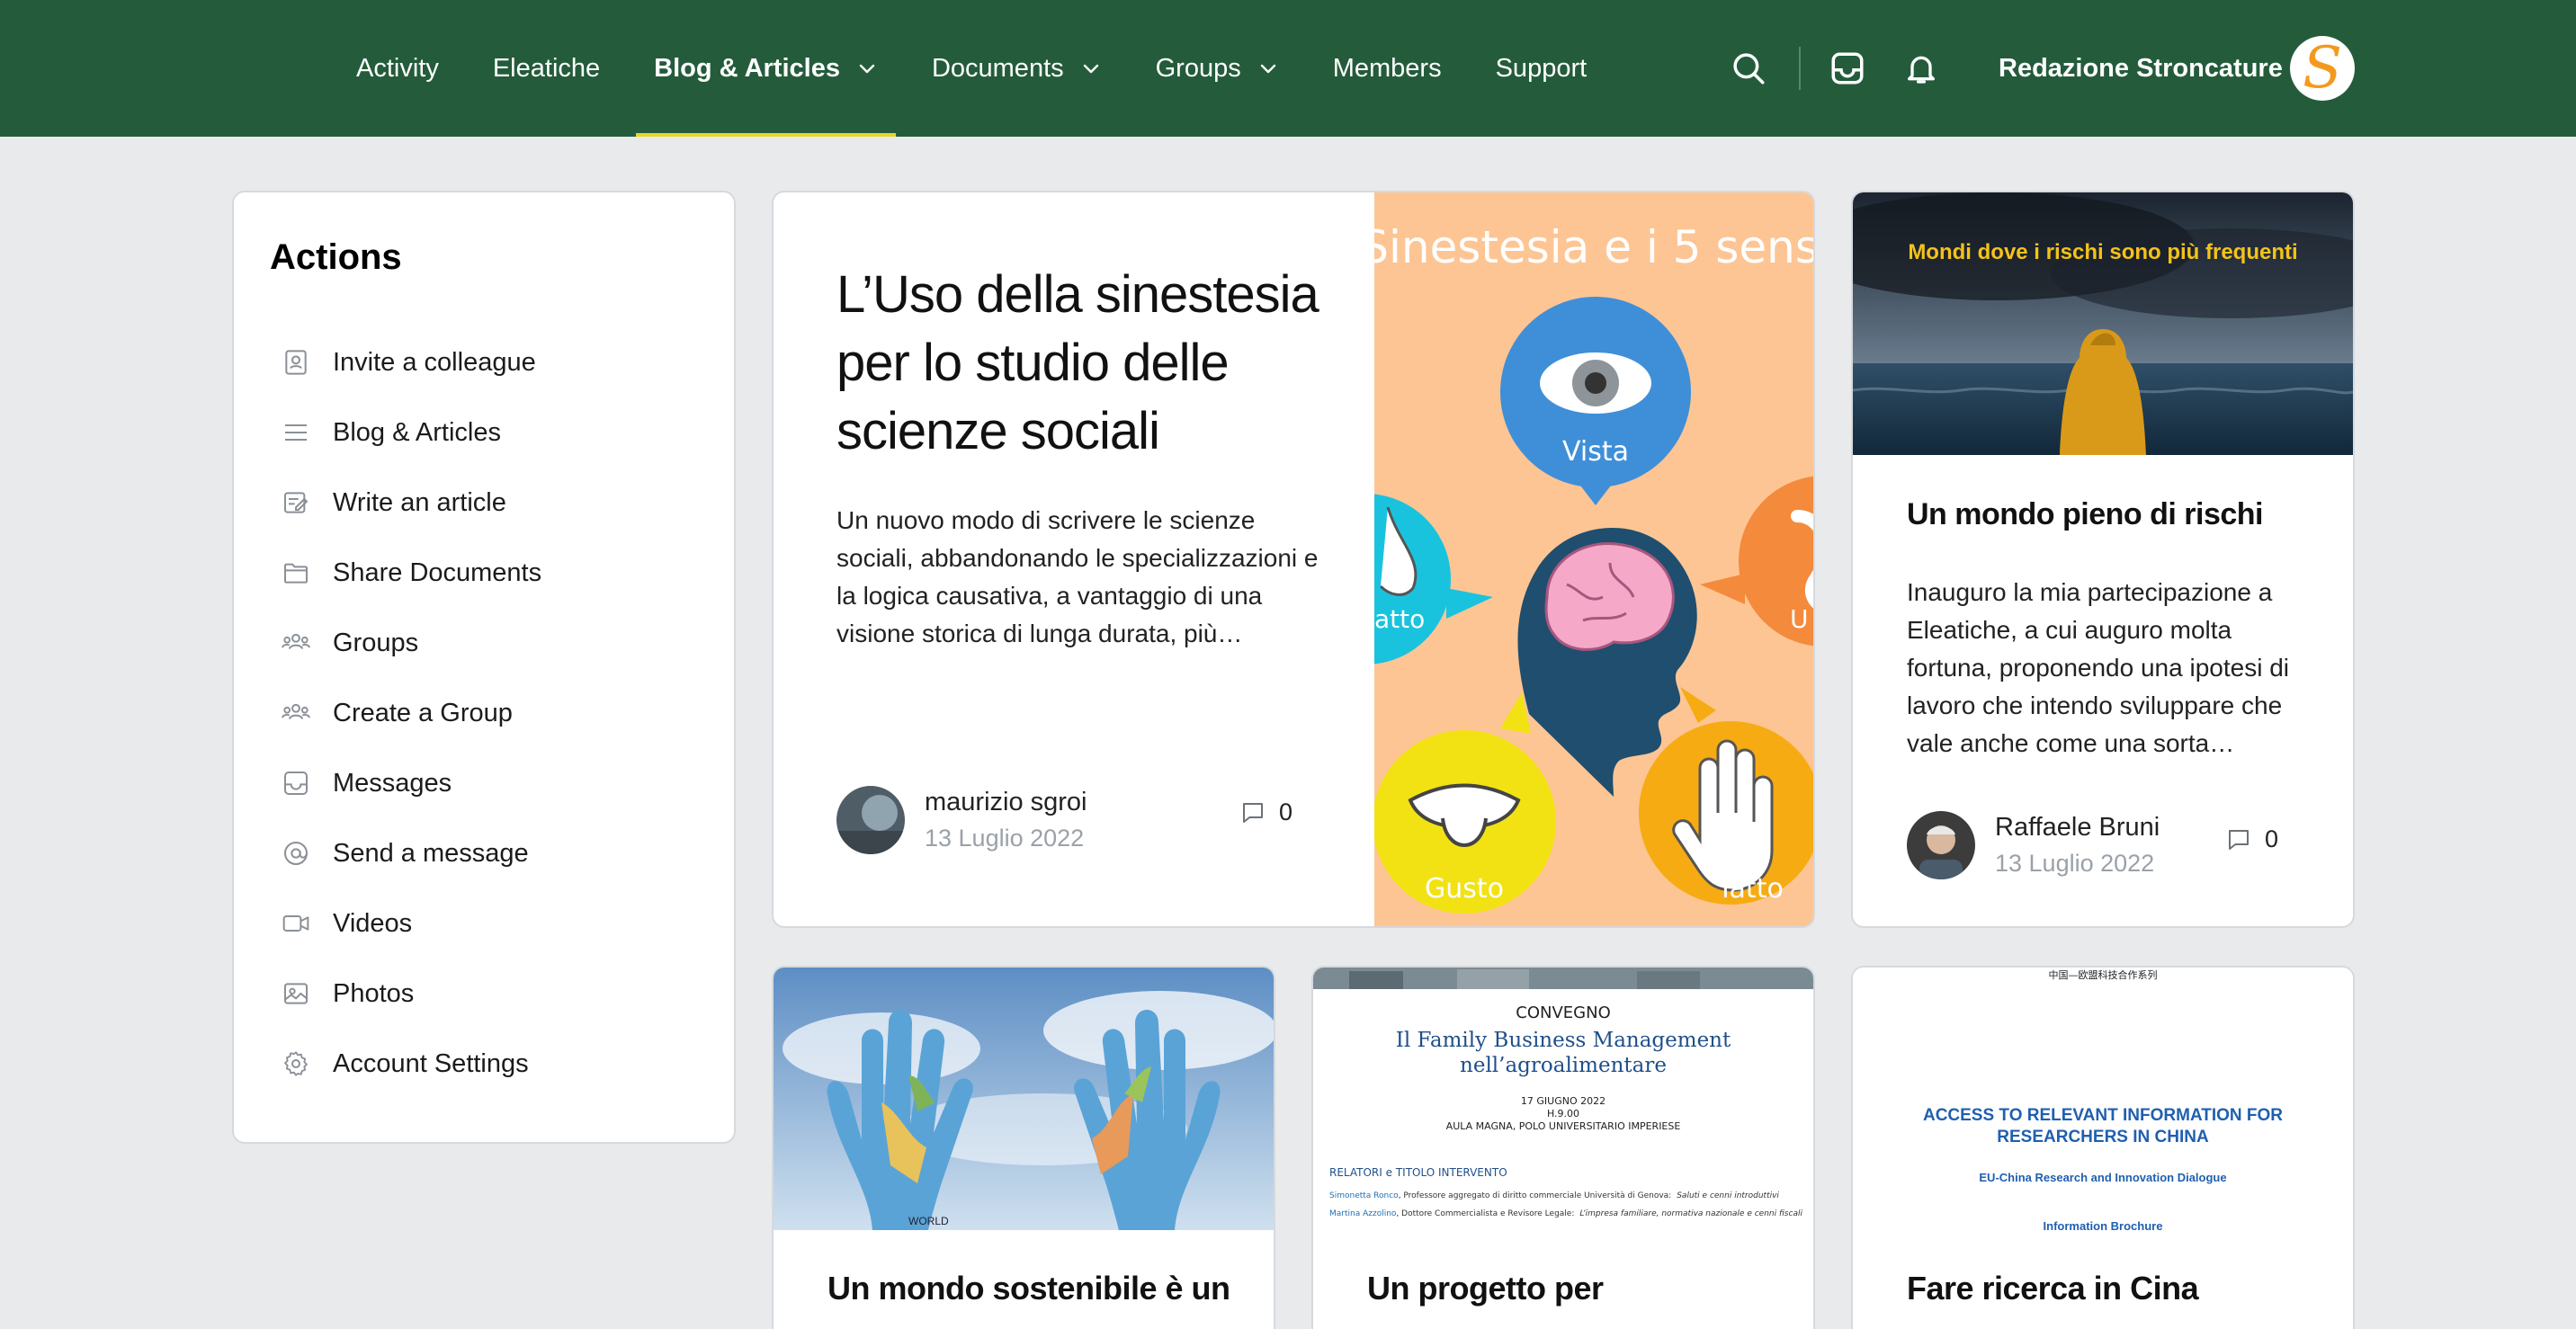  What do you see at coordinates (1198, 68) in the screenshot?
I see `nav-label: Groups` at bounding box center [1198, 68].